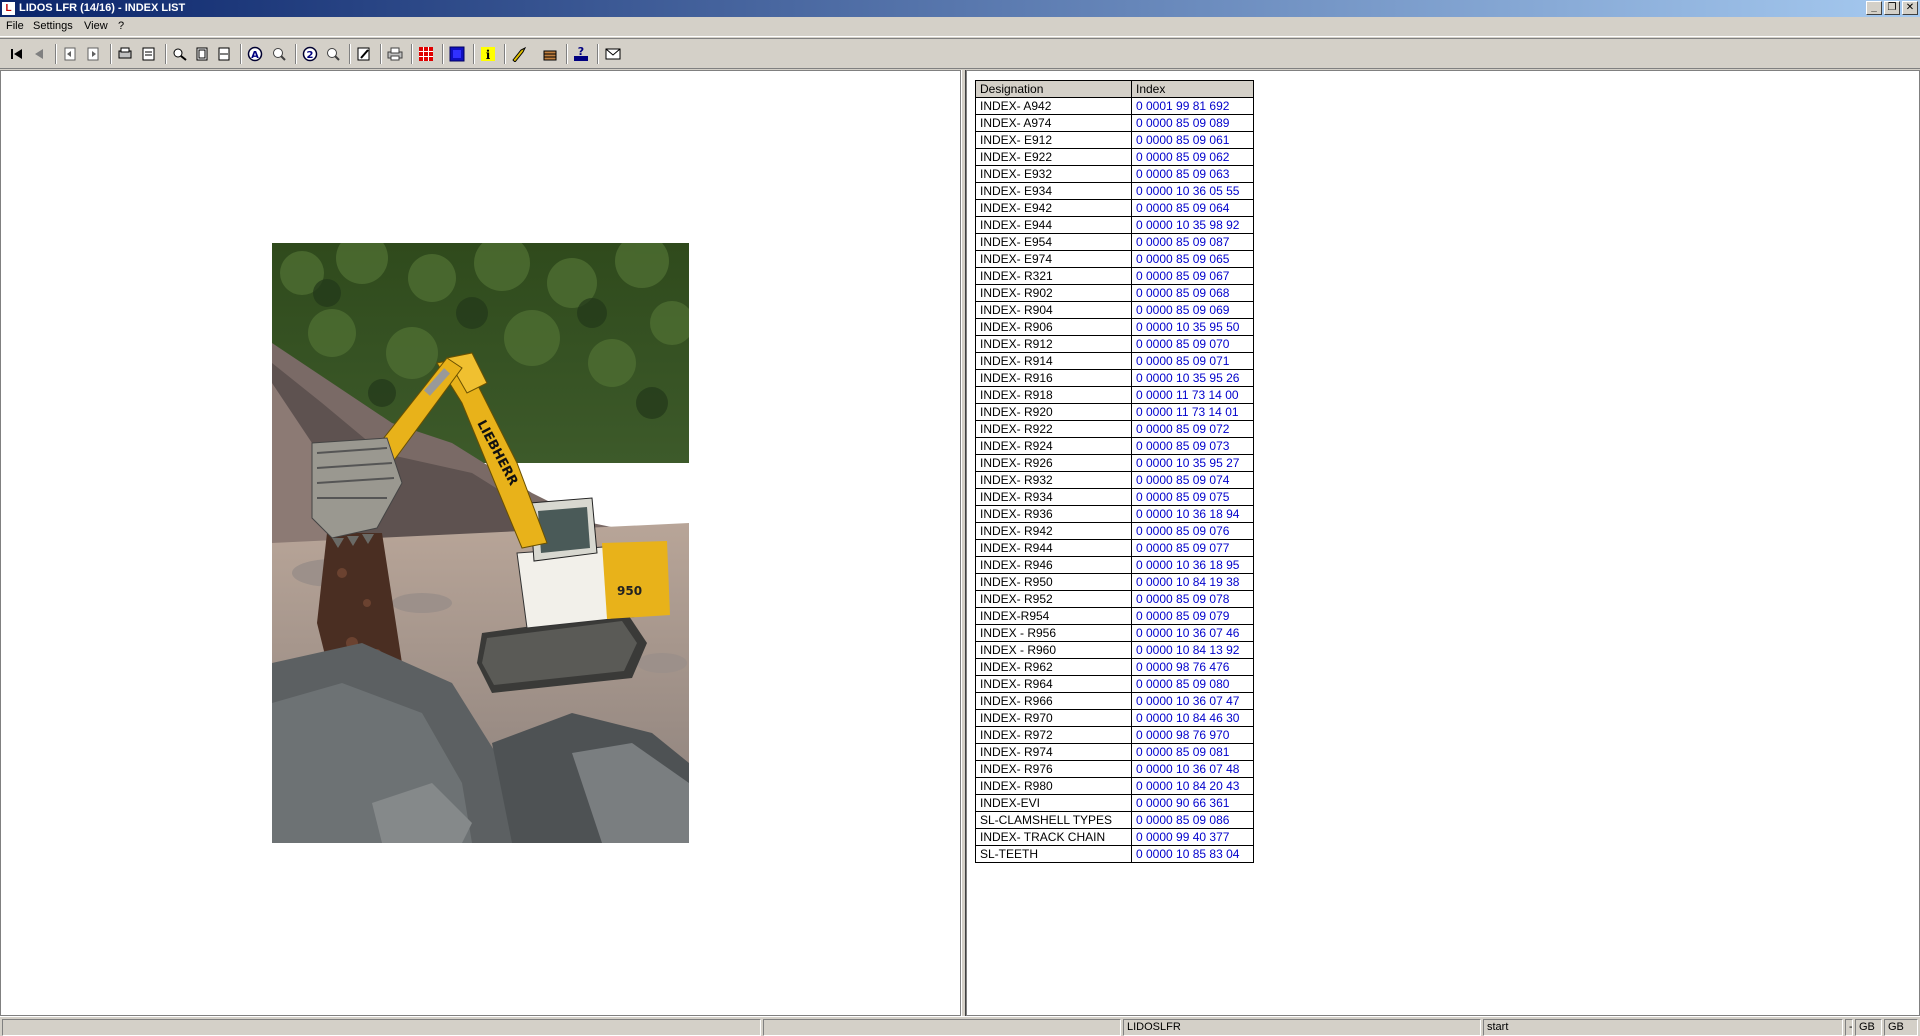 Image resolution: width=1920 pixels, height=1036 pixels. Describe the element at coordinates (1192, 412) in the screenshot. I see `index-link: 0 0000 11 73 14 01` at that location.